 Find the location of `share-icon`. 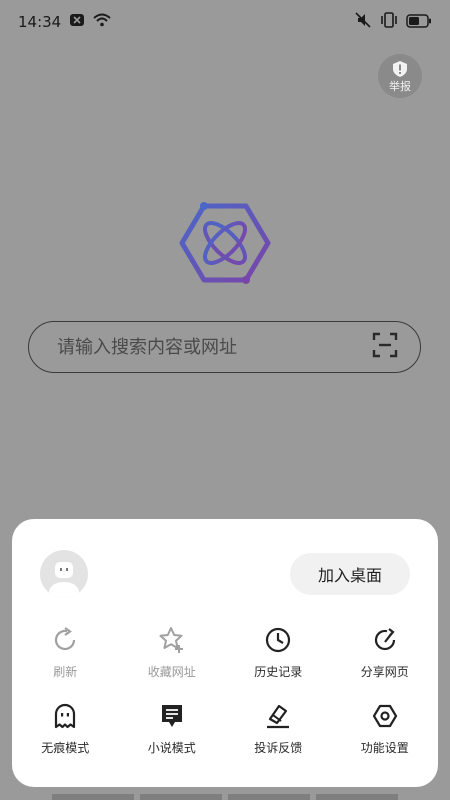

share-icon is located at coordinates (385, 640).